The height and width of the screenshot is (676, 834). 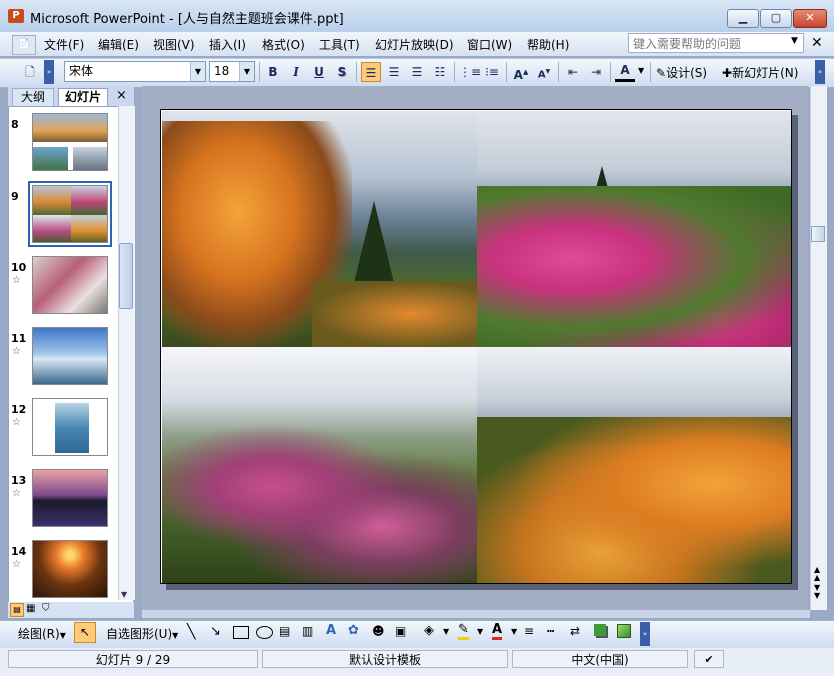 What do you see at coordinates (339, 44) in the screenshot?
I see `menu-tools: 工具(T)` at bounding box center [339, 44].